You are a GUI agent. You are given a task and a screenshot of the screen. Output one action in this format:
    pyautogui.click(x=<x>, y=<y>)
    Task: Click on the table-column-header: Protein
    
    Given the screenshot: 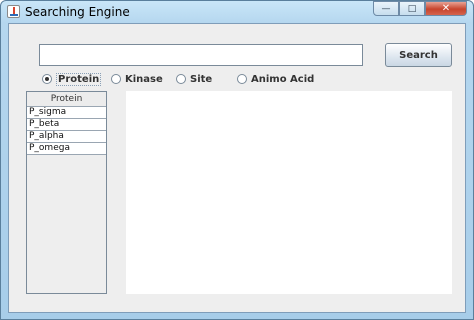 What is the action you would take?
    pyautogui.click(x=66, y=99)
    